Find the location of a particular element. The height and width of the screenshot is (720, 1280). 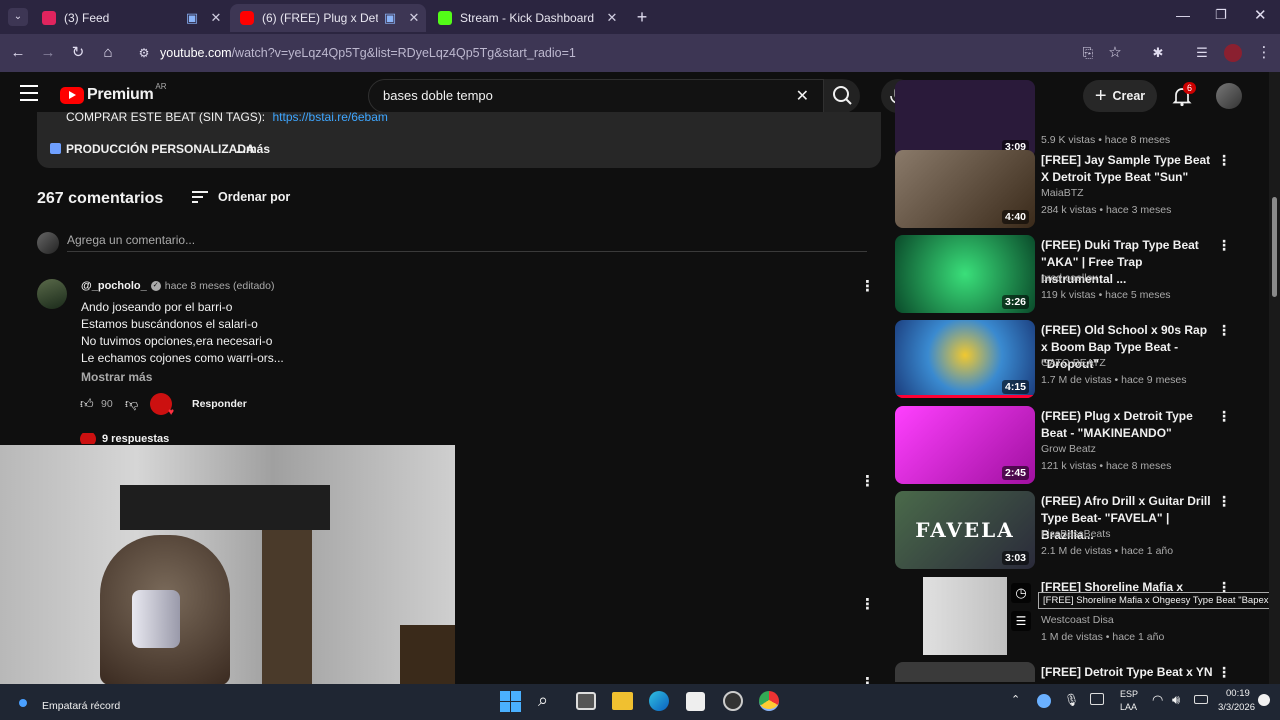

taskbar-search-icon: ⌕ is located at coordinates (543, 700).